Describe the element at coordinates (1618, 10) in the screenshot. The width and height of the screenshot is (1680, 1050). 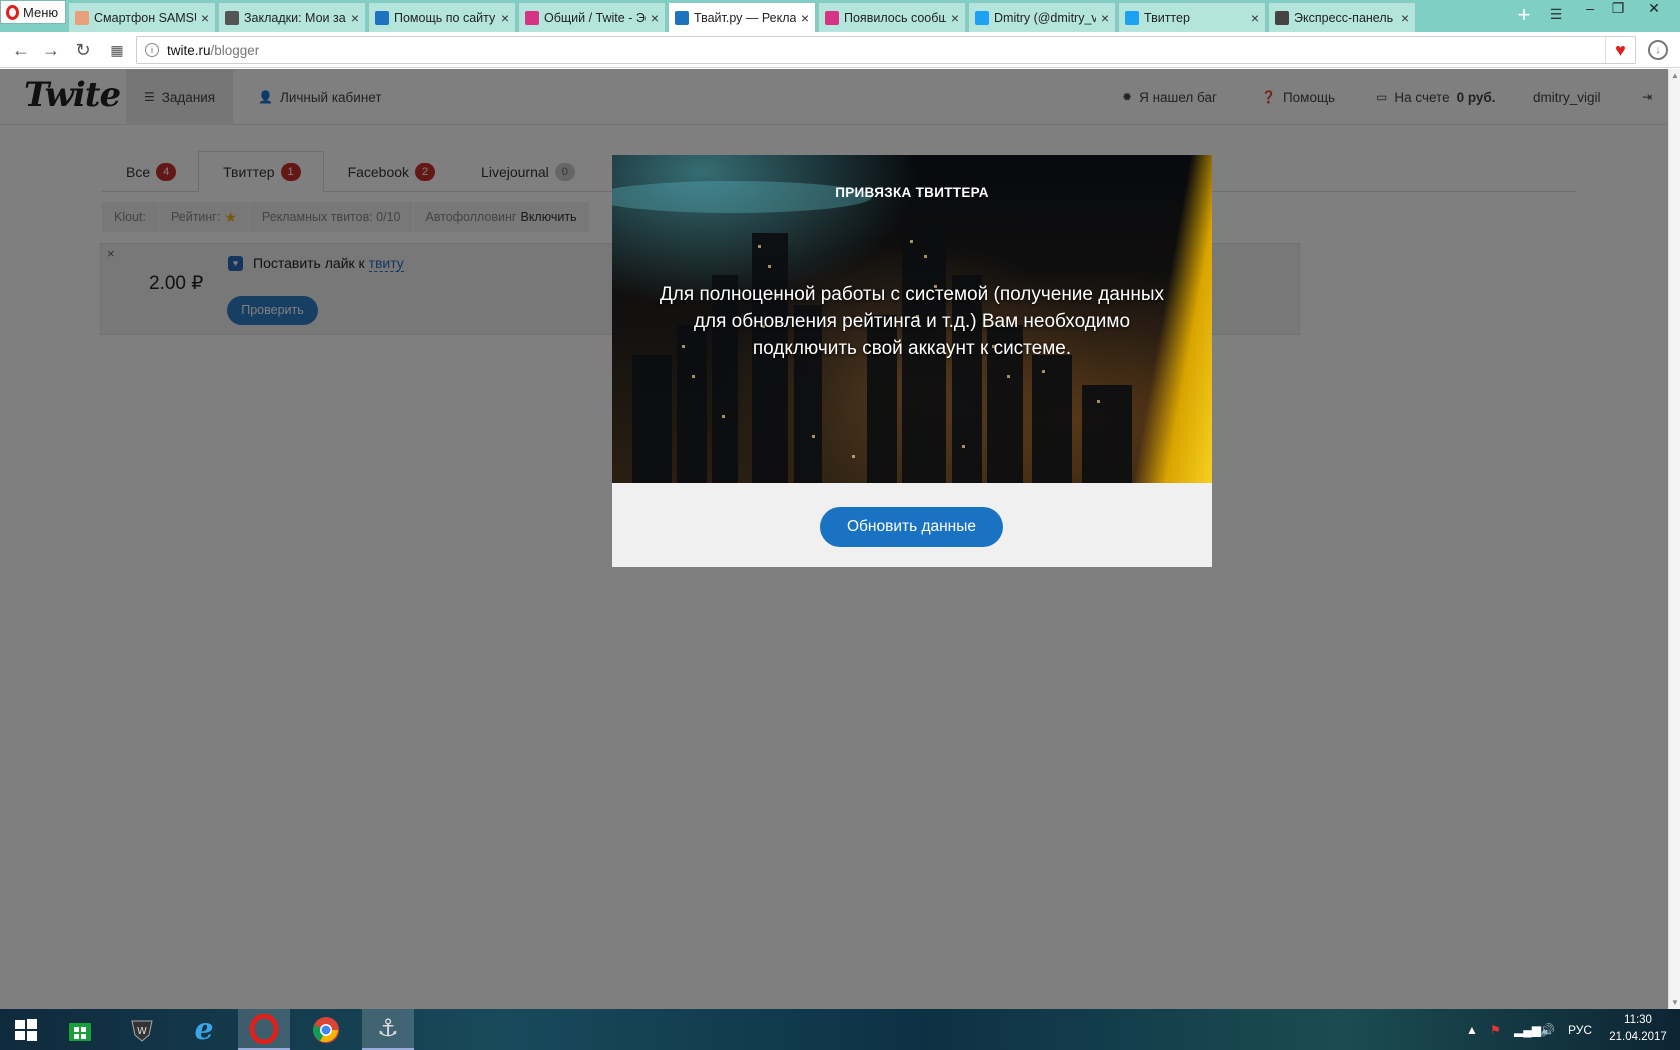
I see `window-maximize-button: ❐` at that location.